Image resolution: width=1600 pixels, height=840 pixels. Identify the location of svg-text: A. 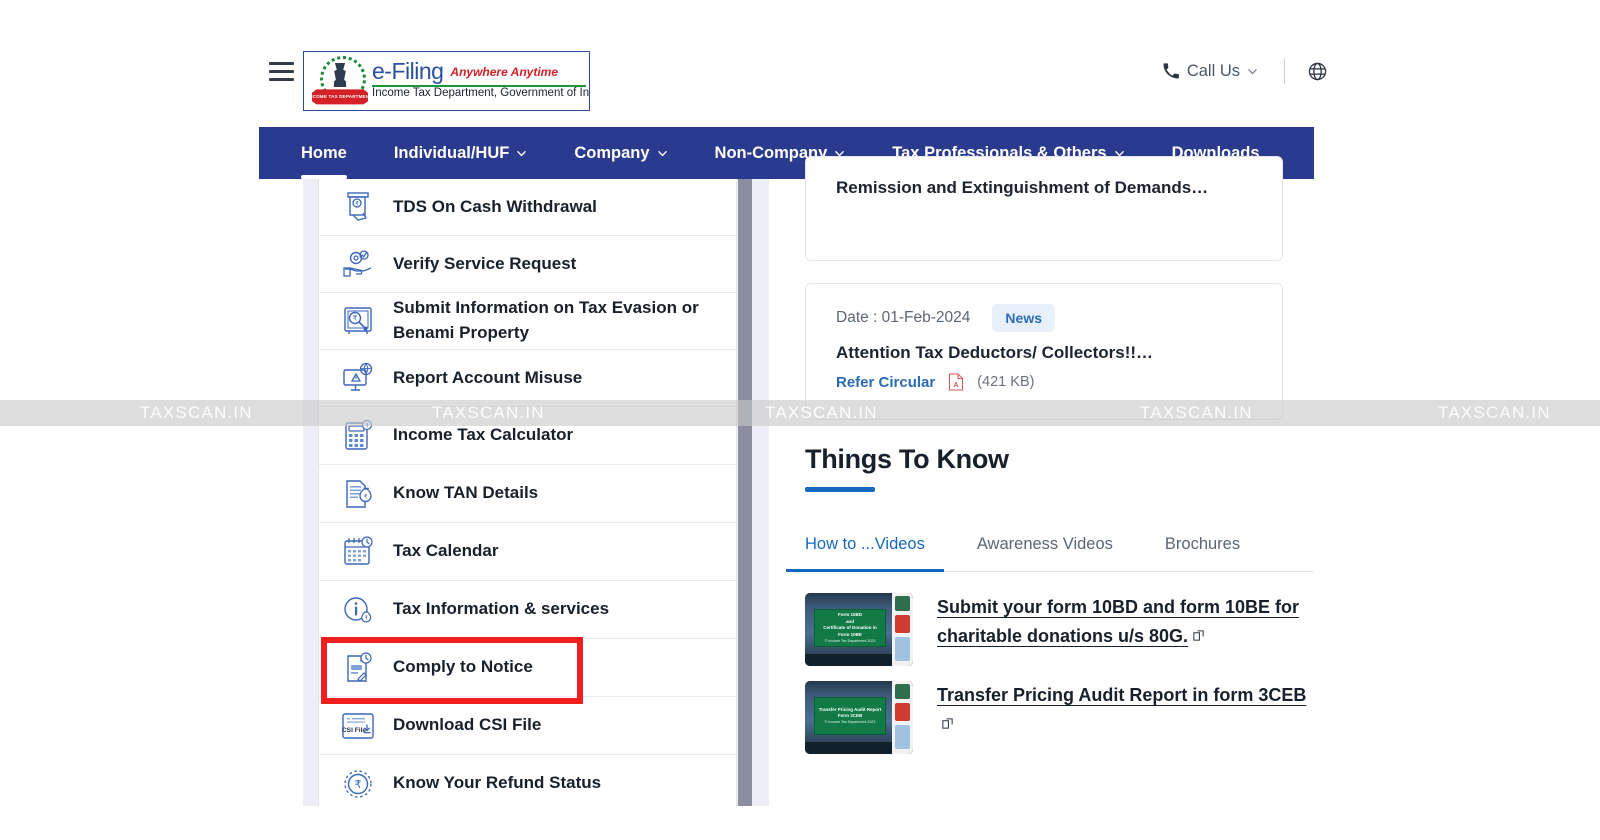
(956, 385).